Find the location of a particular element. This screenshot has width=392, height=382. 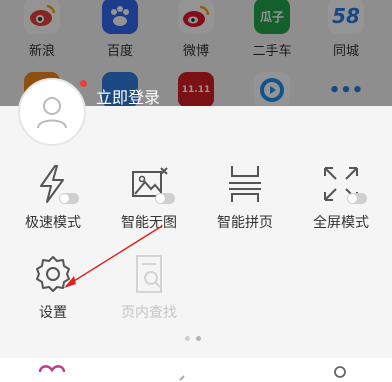

menu-label: 页内查找 is located at coordinates (149, 313).